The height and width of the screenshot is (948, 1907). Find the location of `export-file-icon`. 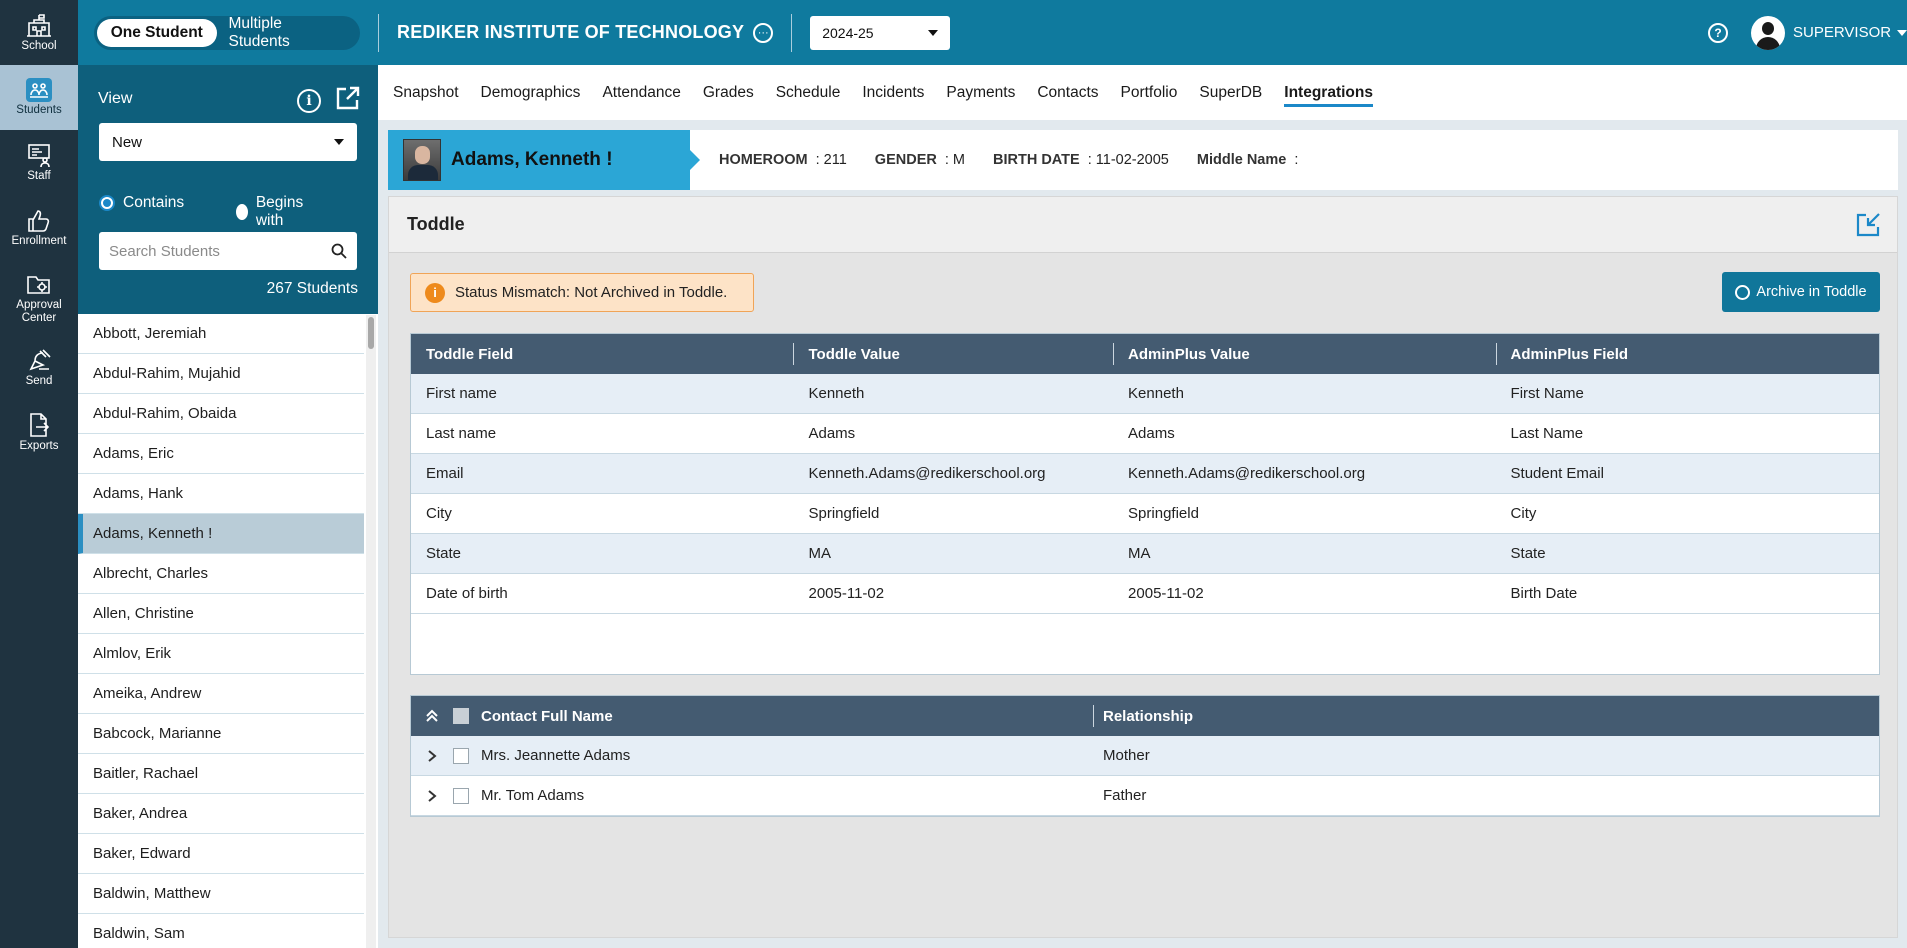

export-file-icon is located at coordinates (40, 425).